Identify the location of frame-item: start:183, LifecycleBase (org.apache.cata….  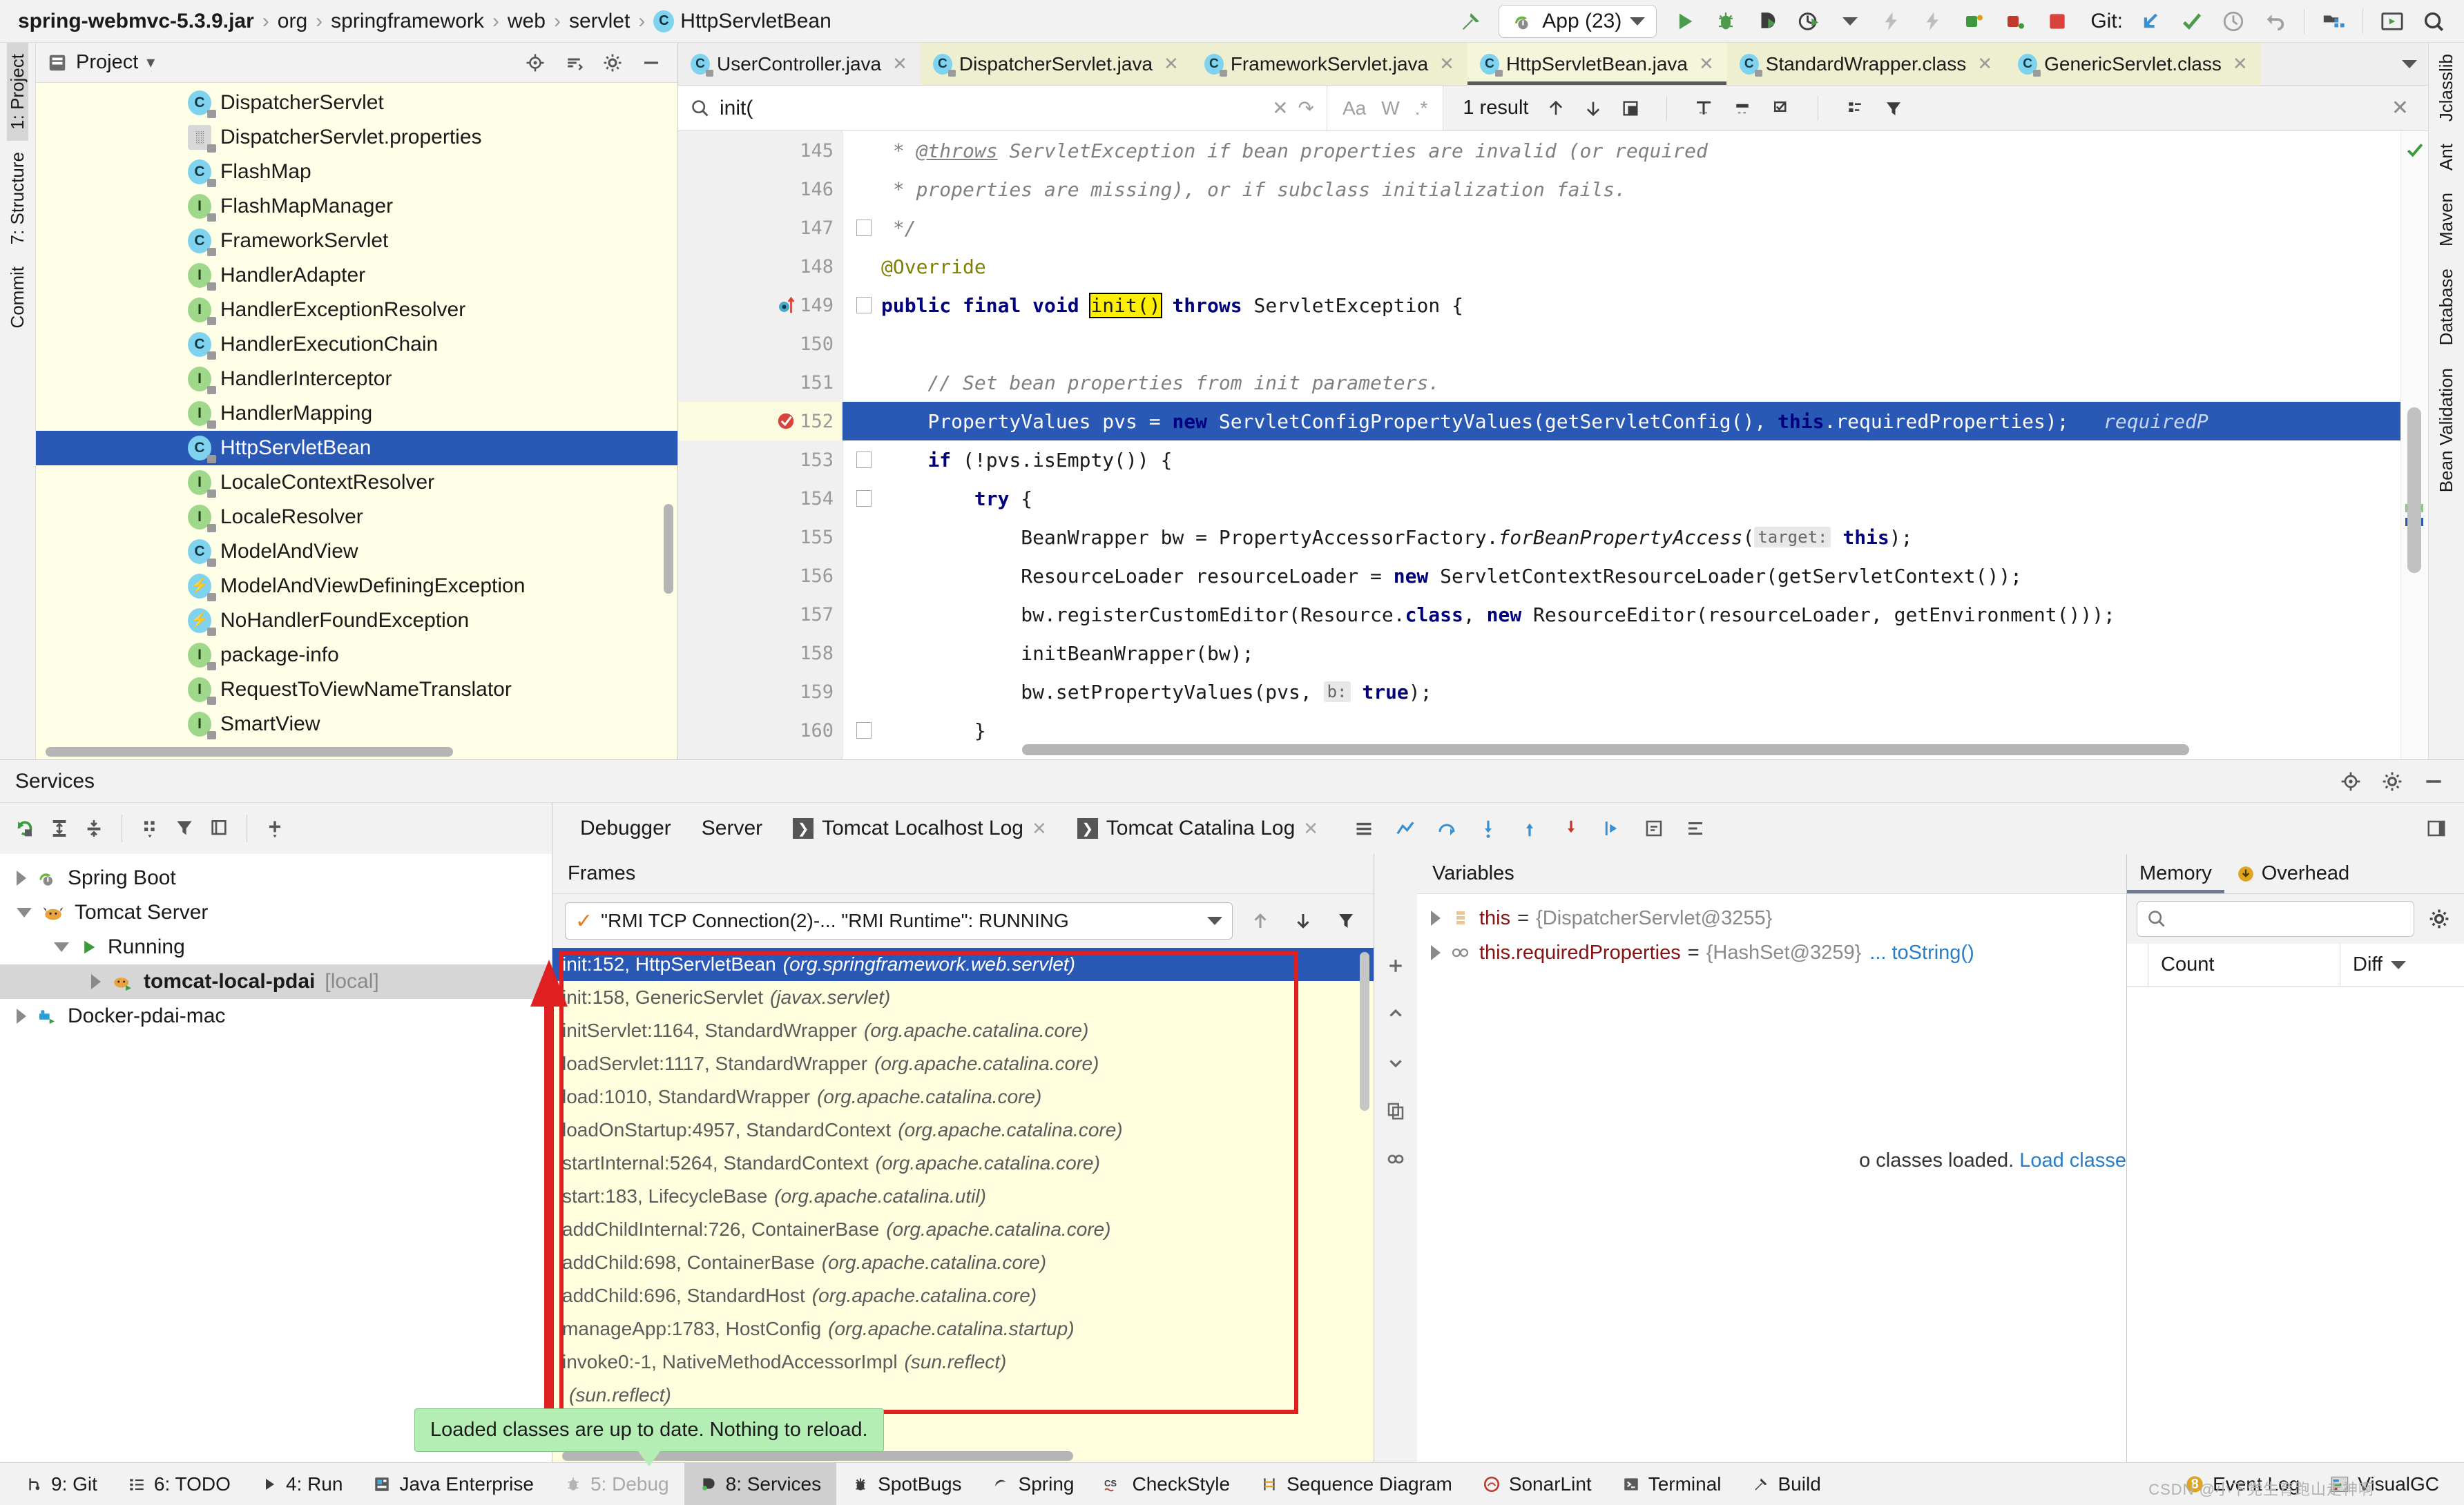
(963, 1196).